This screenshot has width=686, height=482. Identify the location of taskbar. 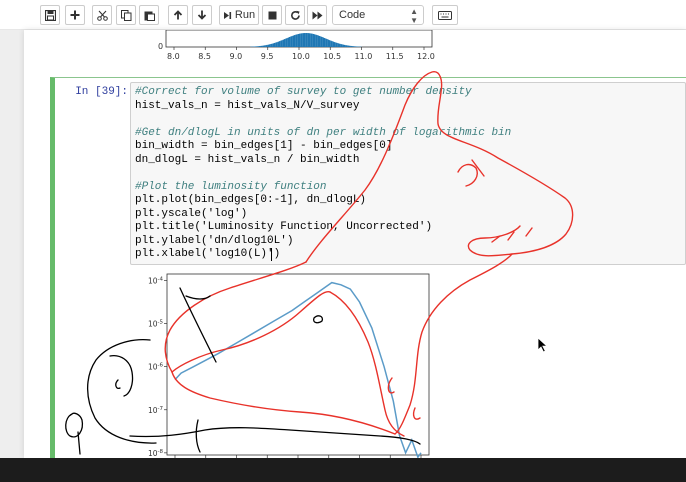
(343, 470).